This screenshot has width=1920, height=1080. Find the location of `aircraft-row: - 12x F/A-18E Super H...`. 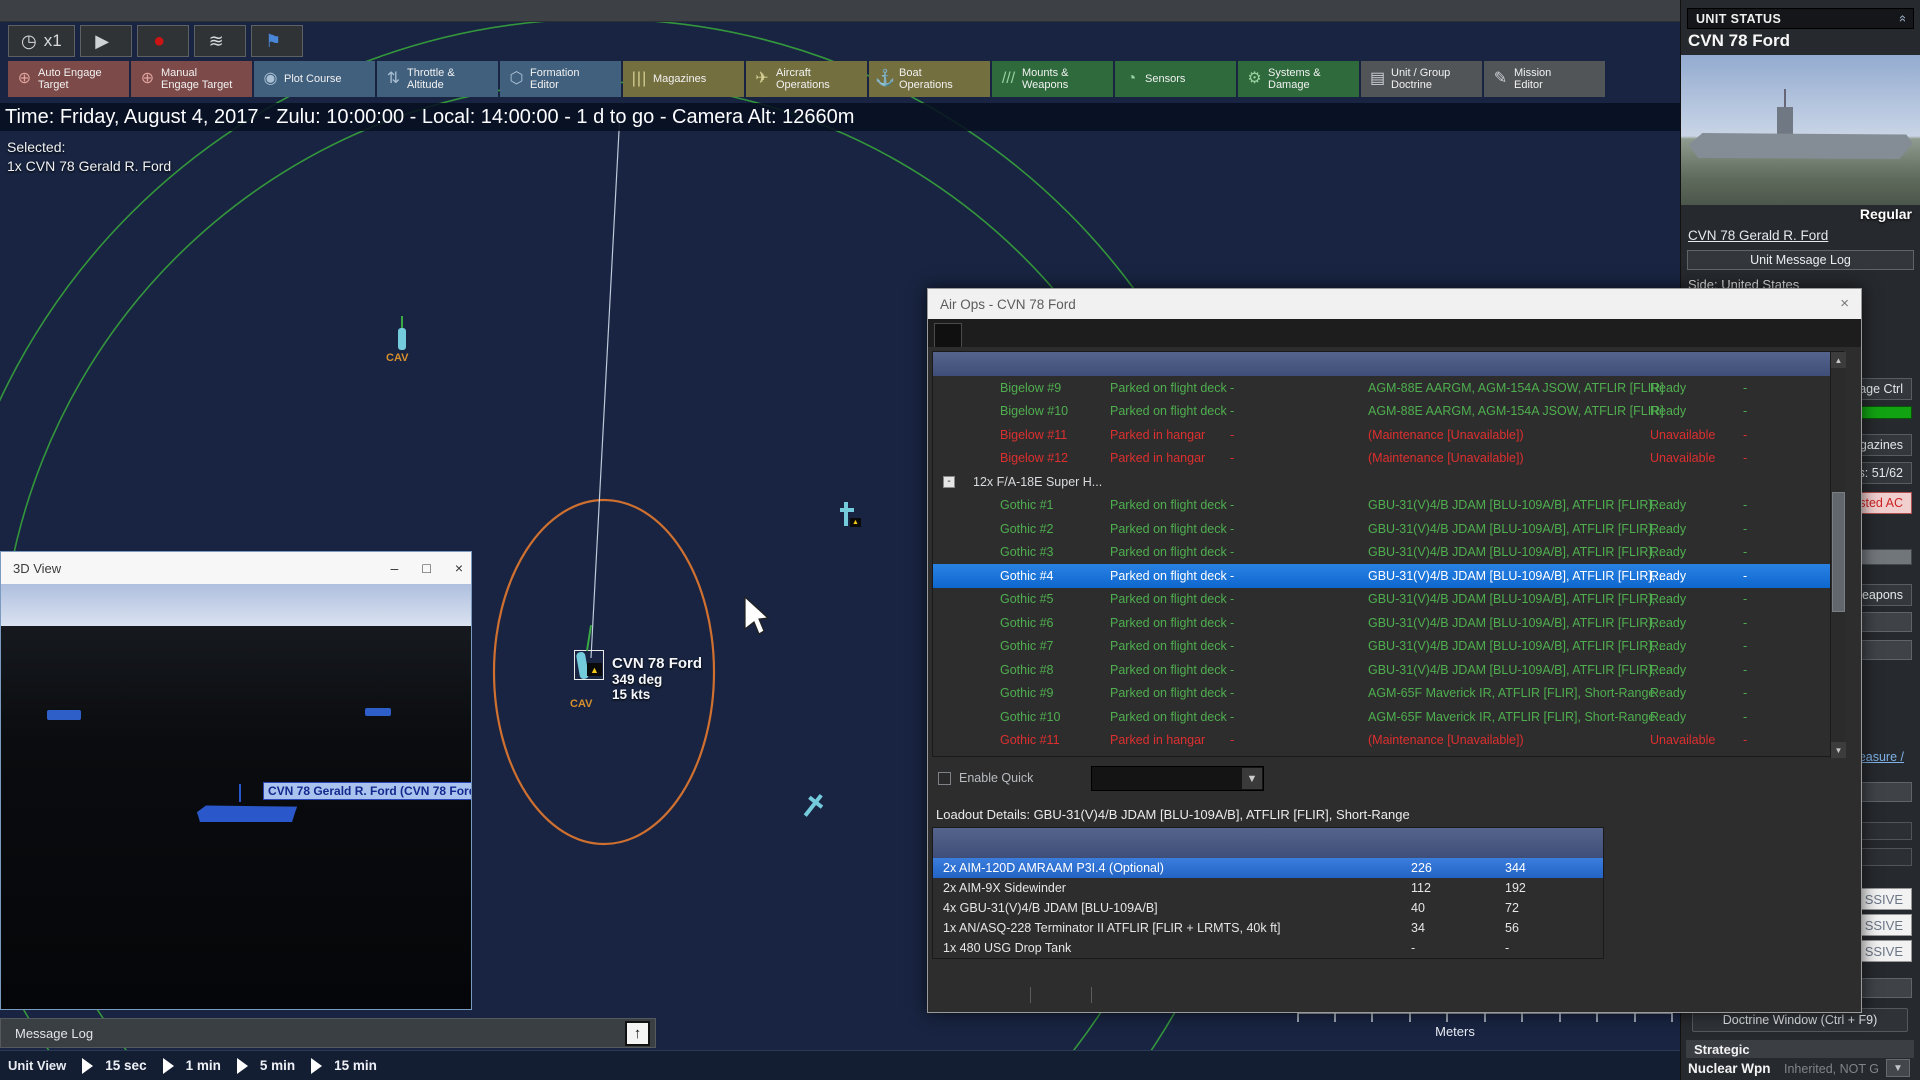

aircraft-row: - 12x F/A-18E Super H... is located at coordinates (1381, 482).